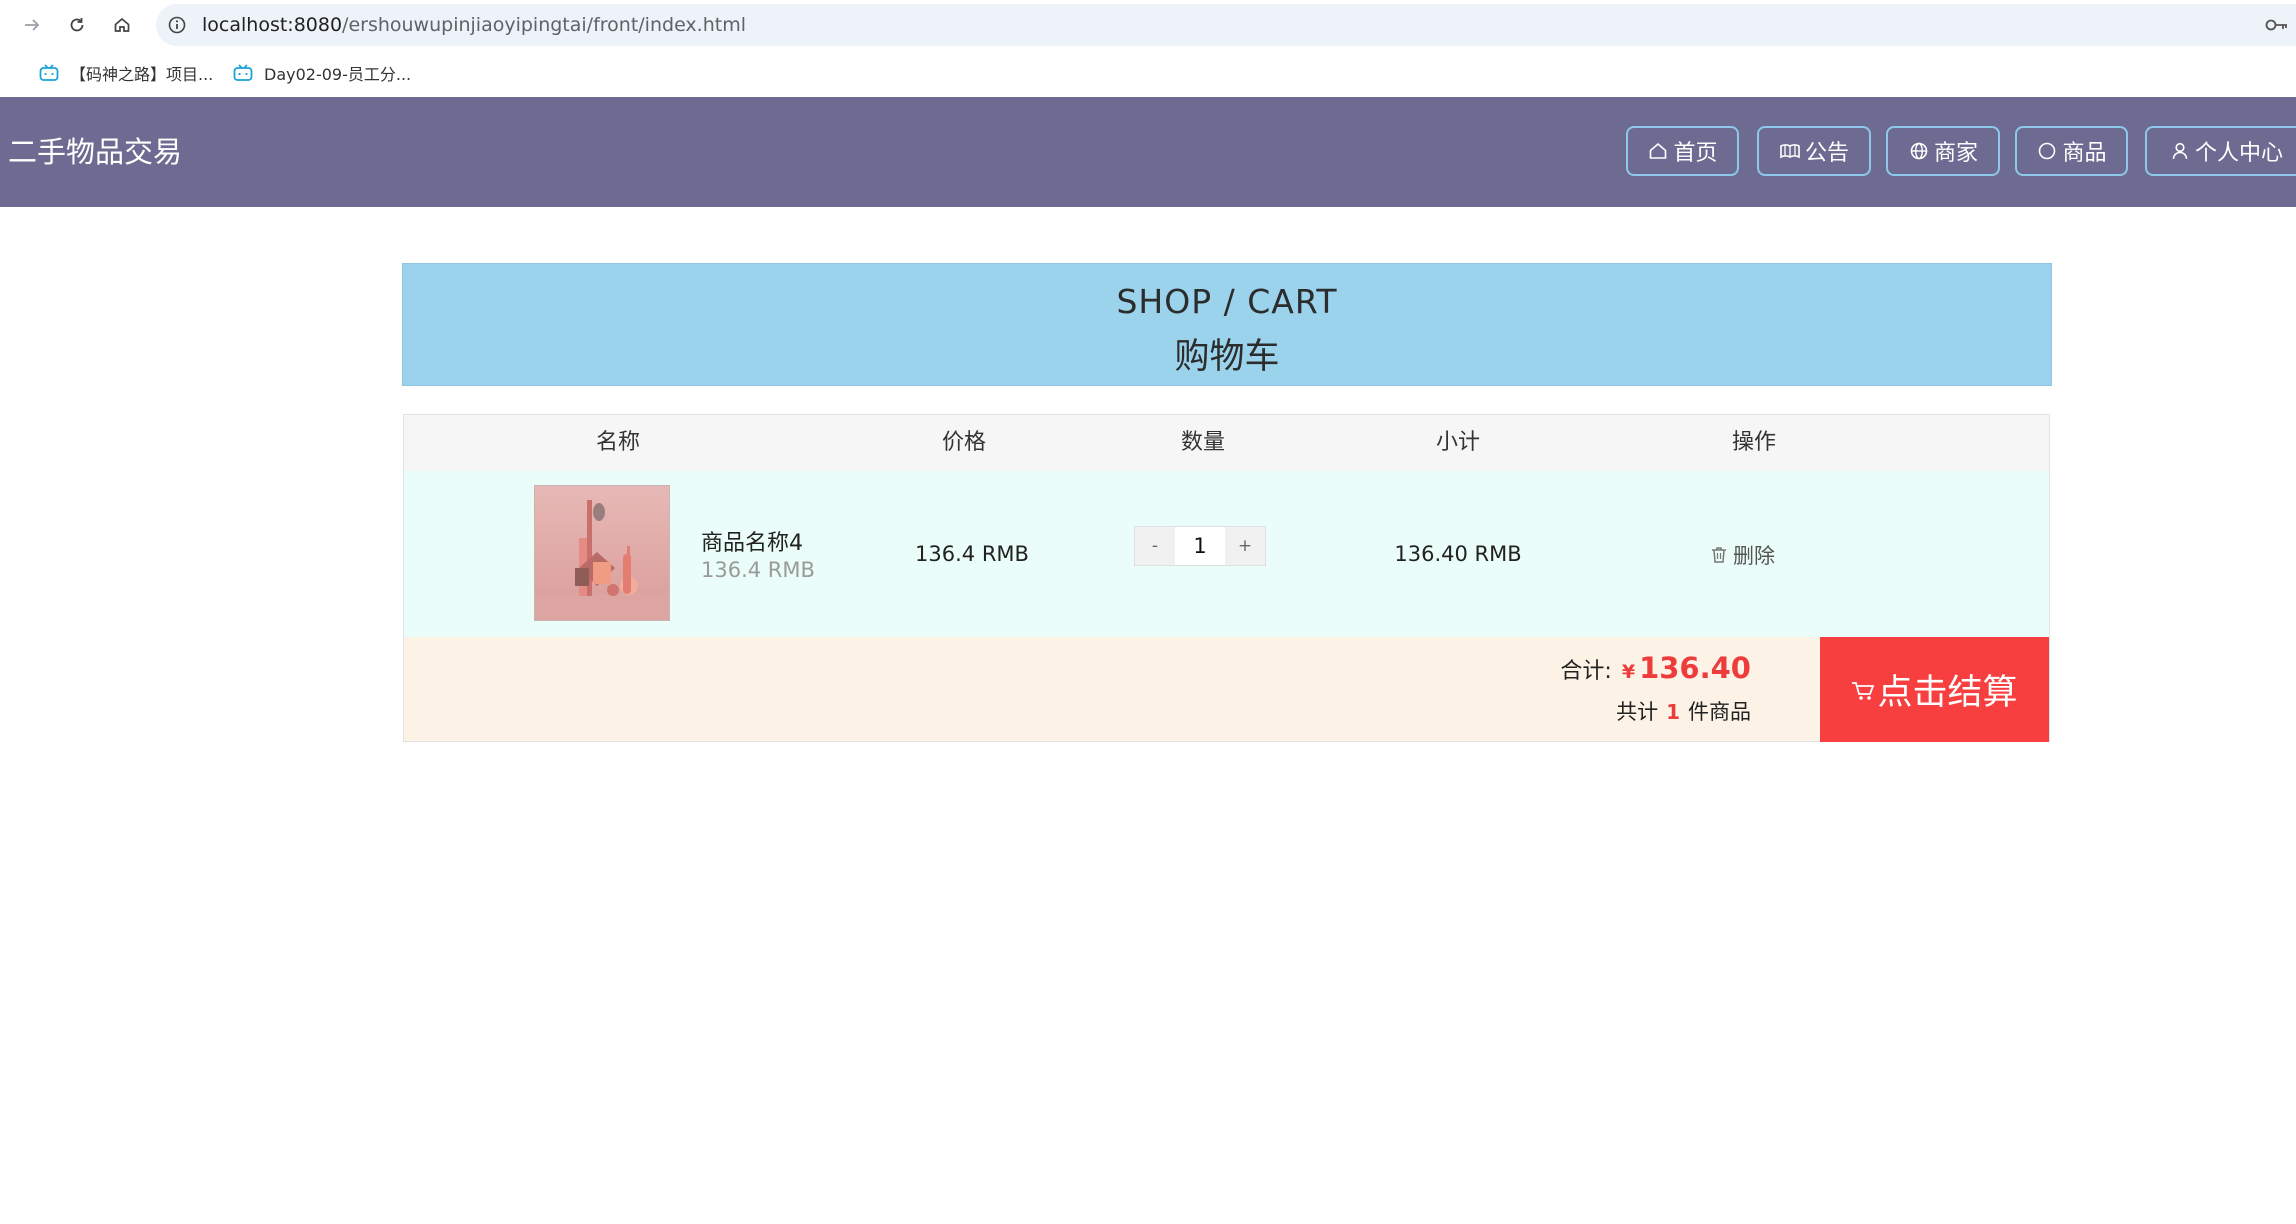 This screenshot has height=1224, width=2296. I want to click on nav-profile-button: 个人中心, so click(2220, 151).